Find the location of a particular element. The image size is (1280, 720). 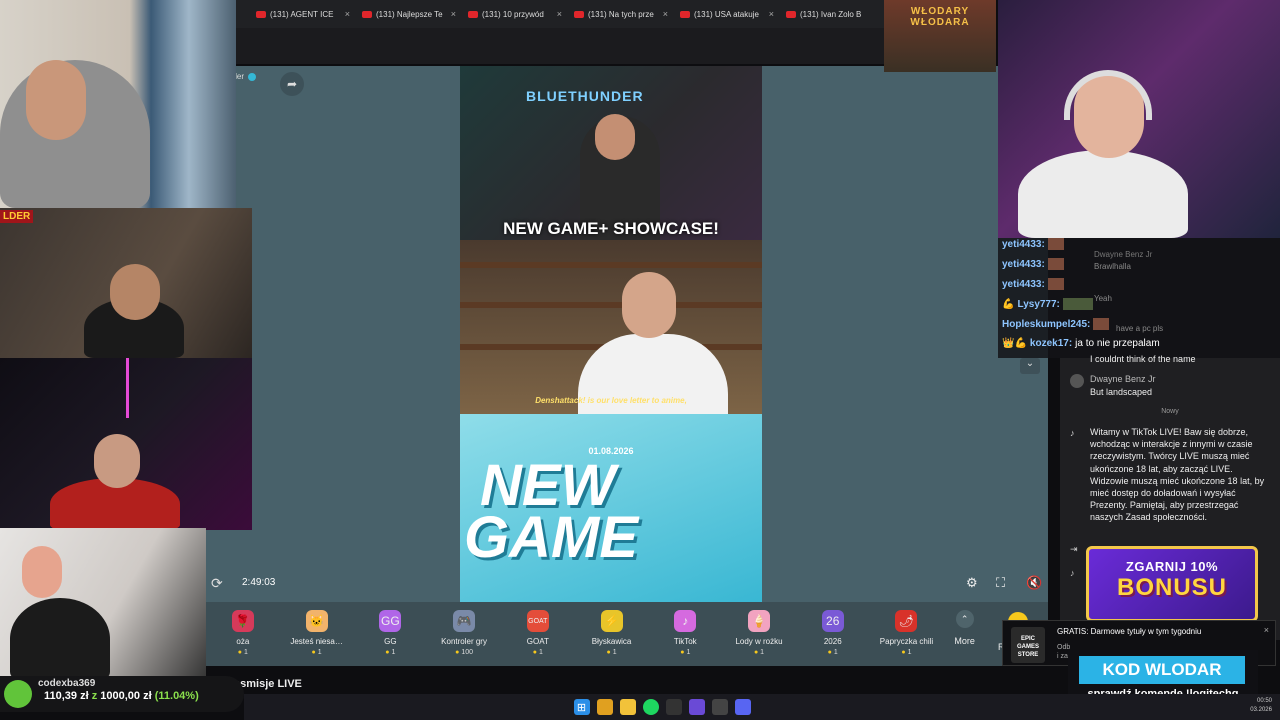

crown-icon: 👑💪 is located at coordinates (1014, 343).